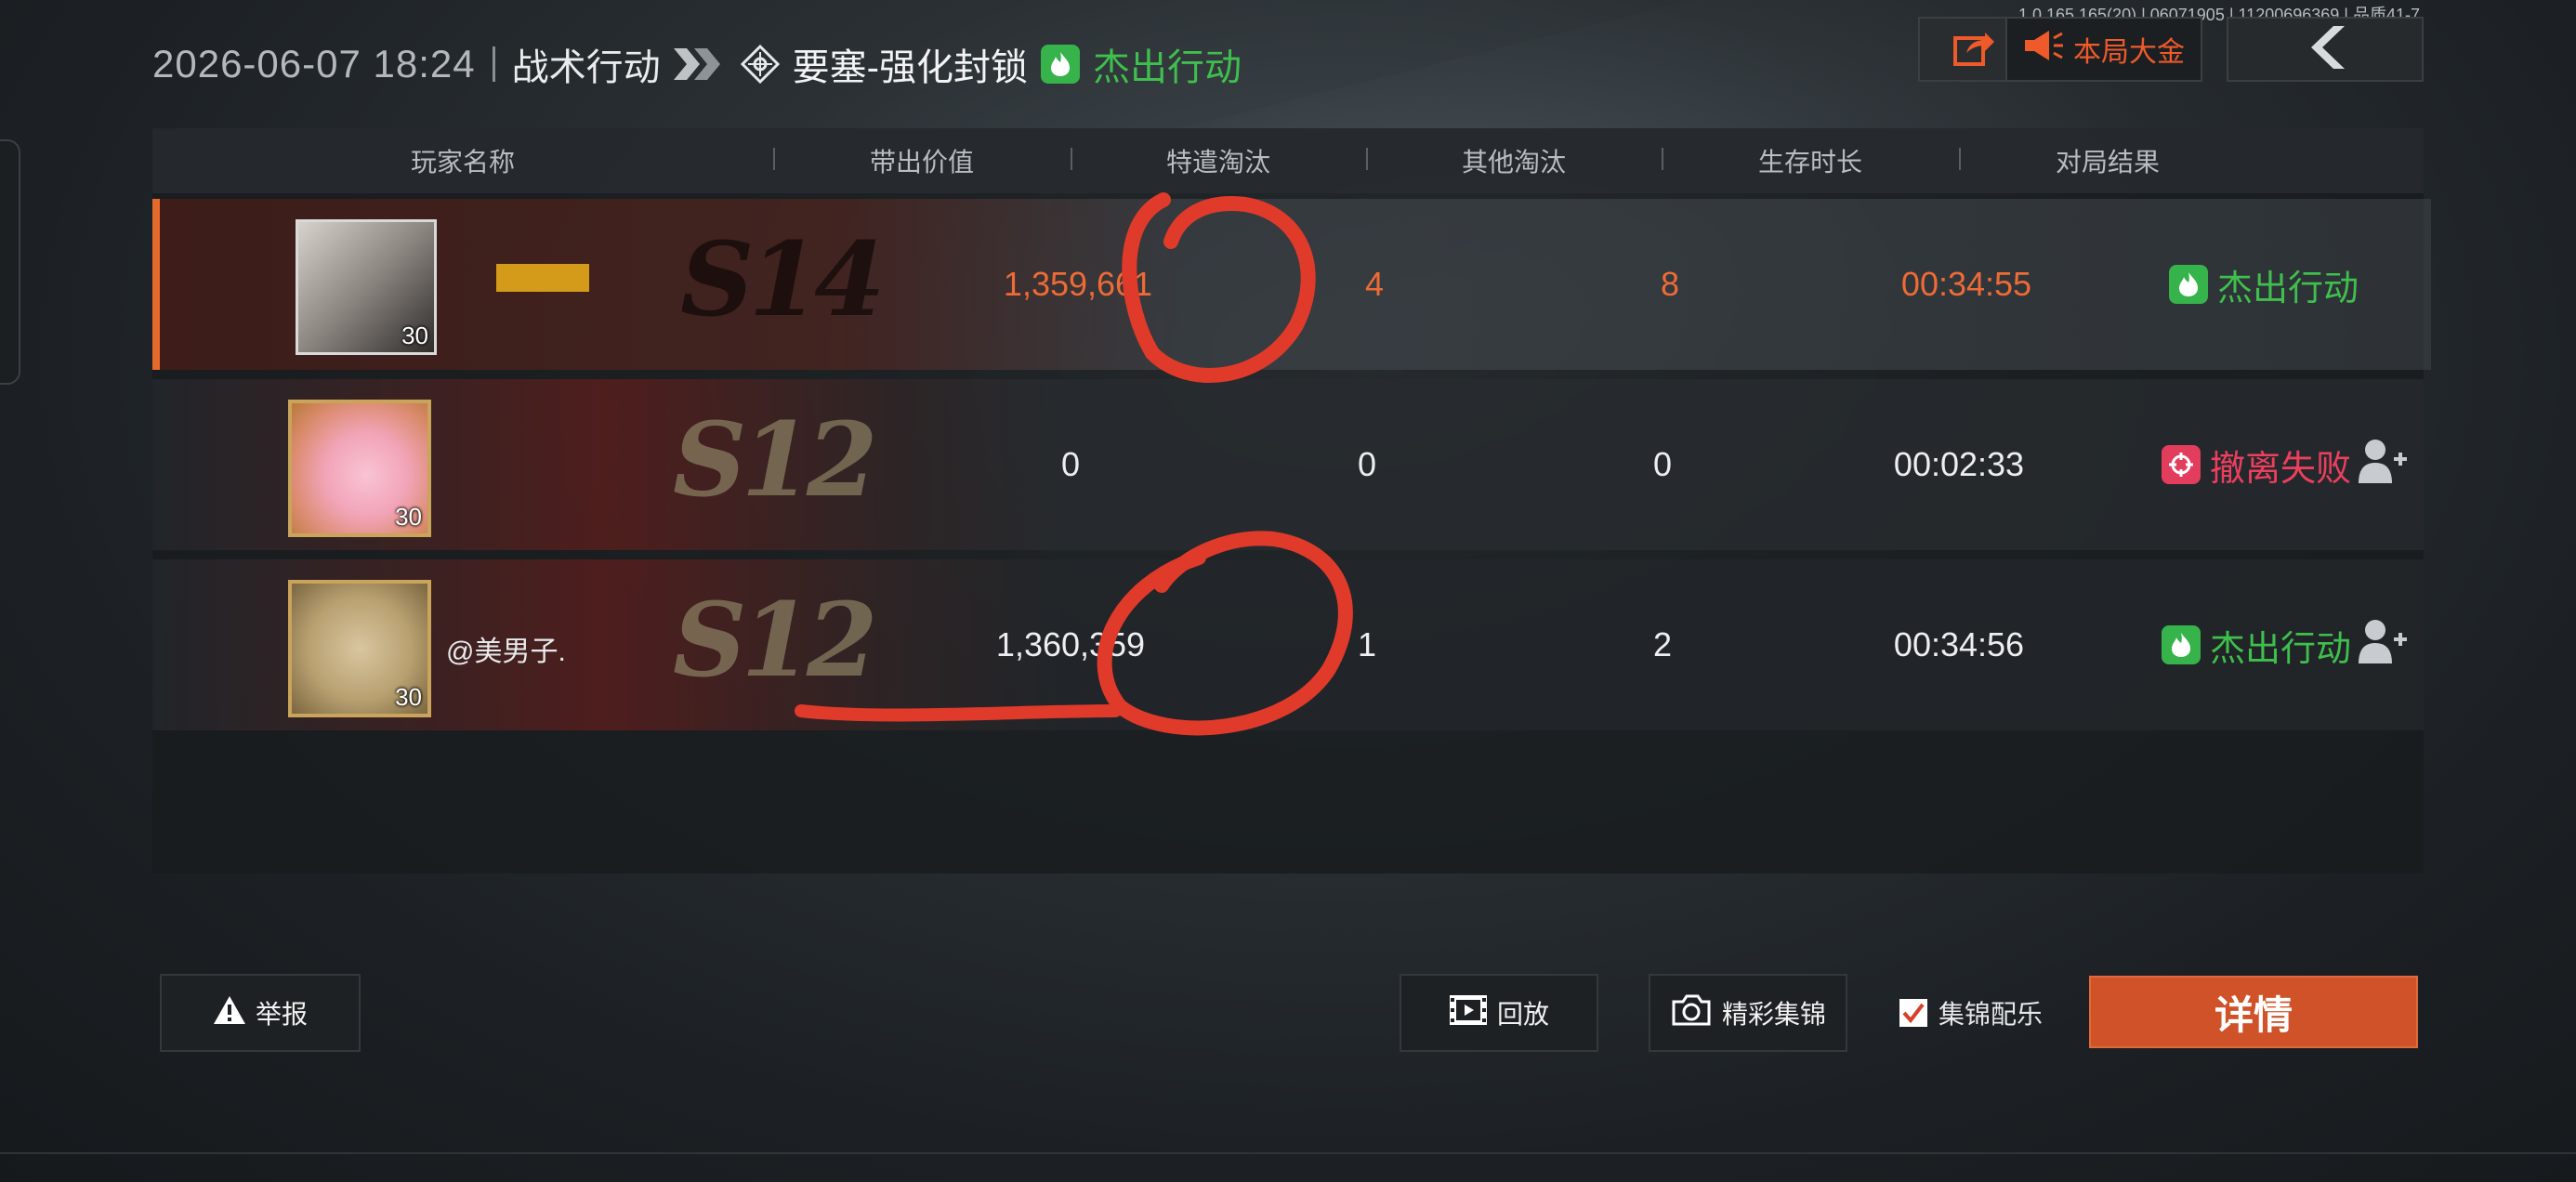 The image size is (2576, 1182). What do you see at coordinates (1514, 160) in the screenshot?
I see `header-other-kills: 其他淘汰` at bounding box center [1514, 160].